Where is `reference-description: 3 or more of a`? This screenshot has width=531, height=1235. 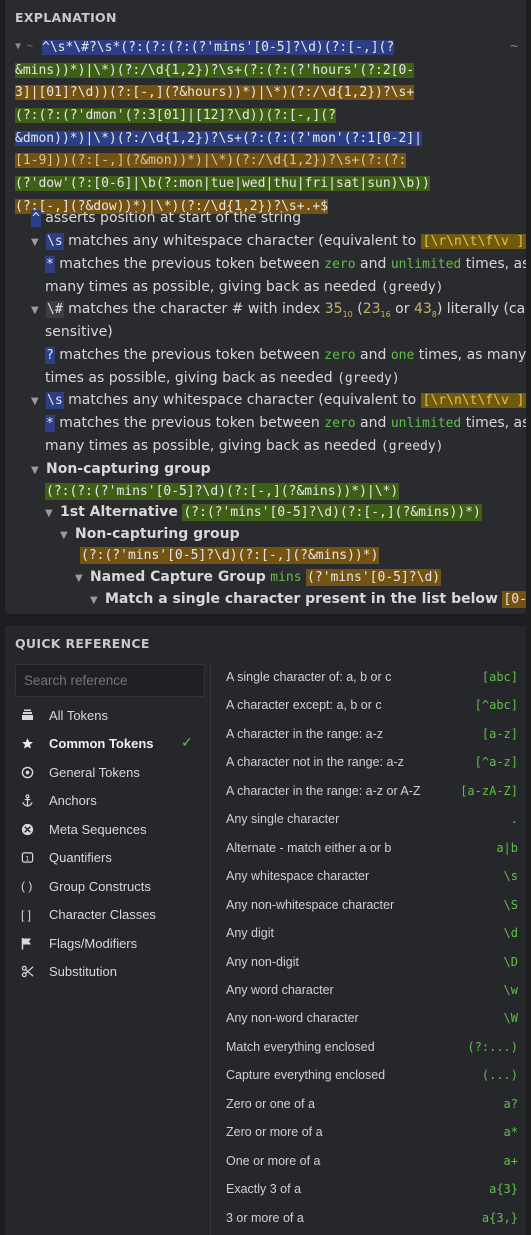 reference-description: 3 or more of a is located at coordinates (265, 1217).